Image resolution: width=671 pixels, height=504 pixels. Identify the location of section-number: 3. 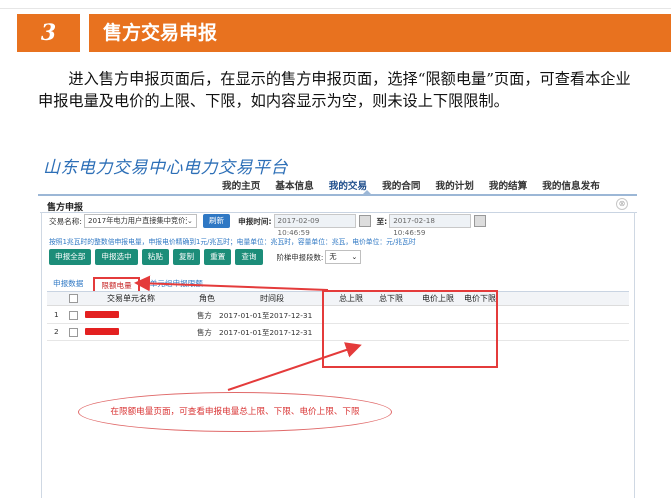
(48, 33).